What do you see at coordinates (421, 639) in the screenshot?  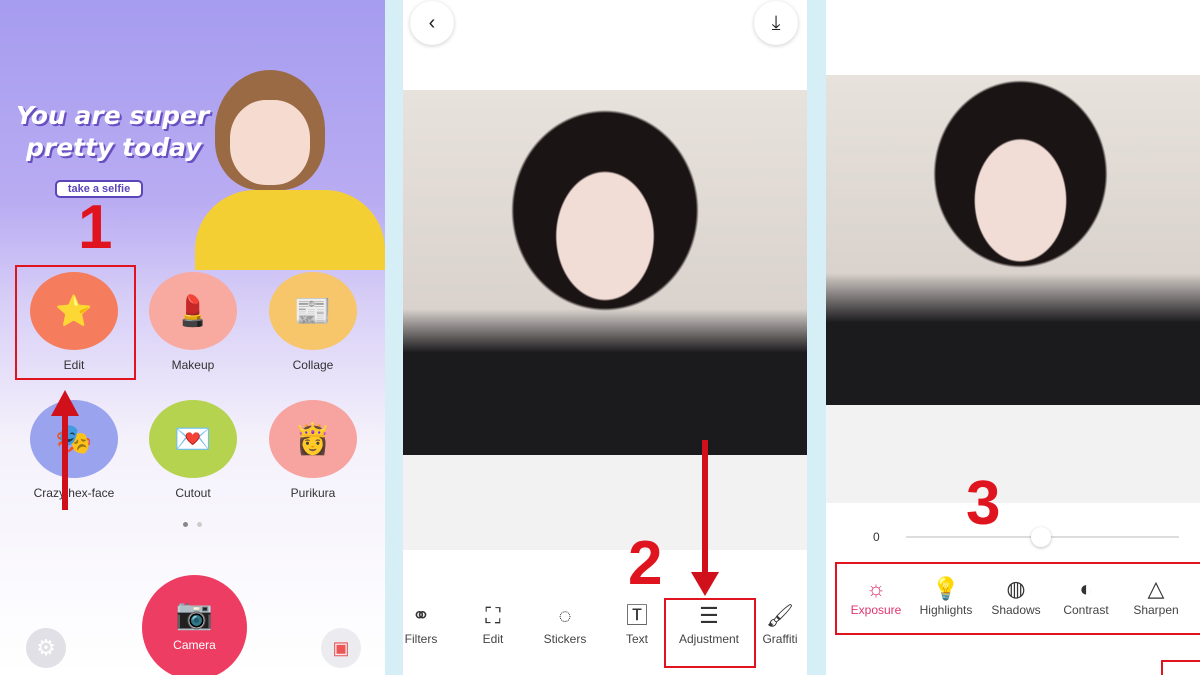 I see `tool-label: Filters` at bounding box center [421, 639].